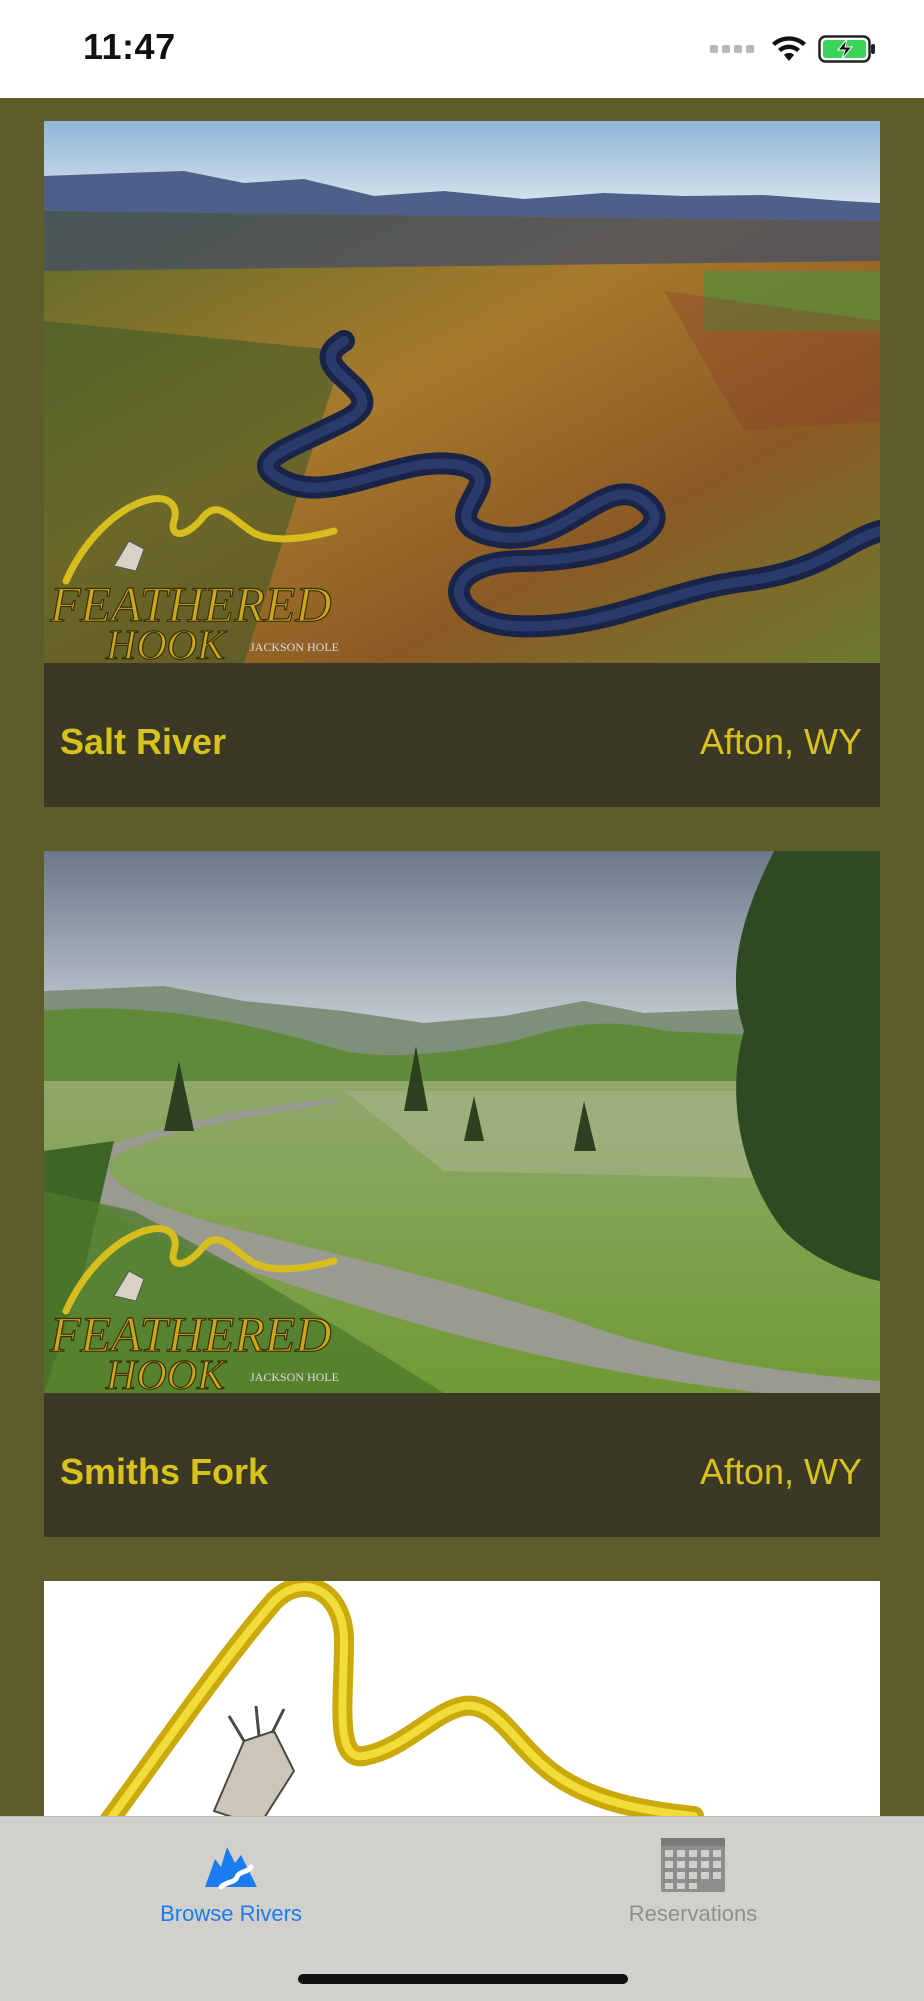 The image size is (924, 2001). What do you see at coordinates (462, 49) in the screenshot?
I see `status-bar: 11:47` at bounding box center [462, 49].